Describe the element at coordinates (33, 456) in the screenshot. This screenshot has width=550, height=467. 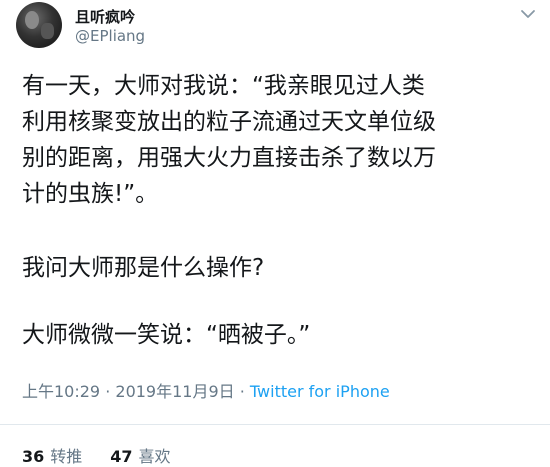
I see `retweets-count: 36` at that location.